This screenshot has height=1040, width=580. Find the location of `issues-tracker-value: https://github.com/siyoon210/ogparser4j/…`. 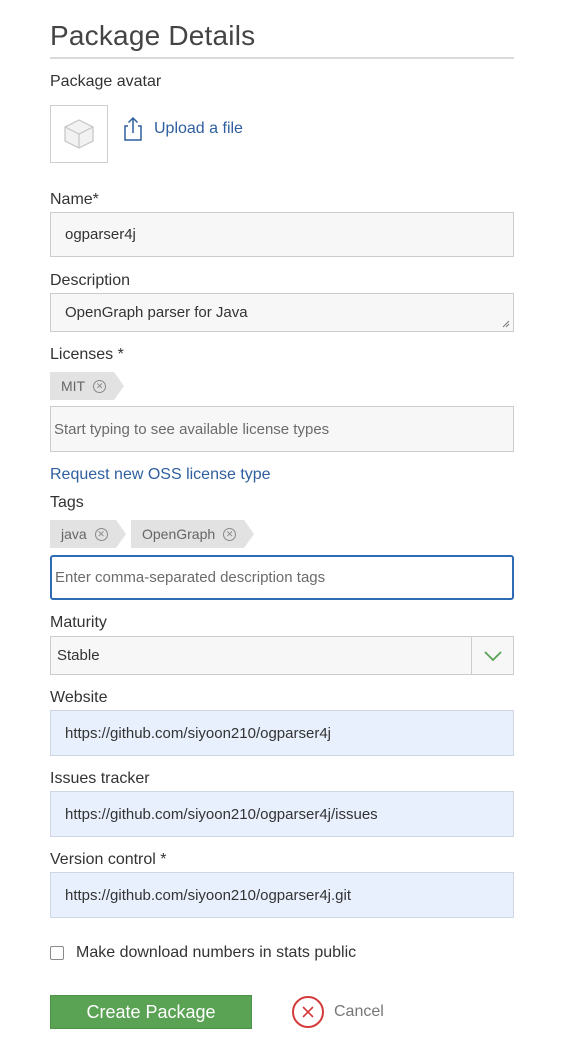

issues-tracker-value: https://github.com/siyoon210/ogparser4j/… is located at coordinates (221, 814).